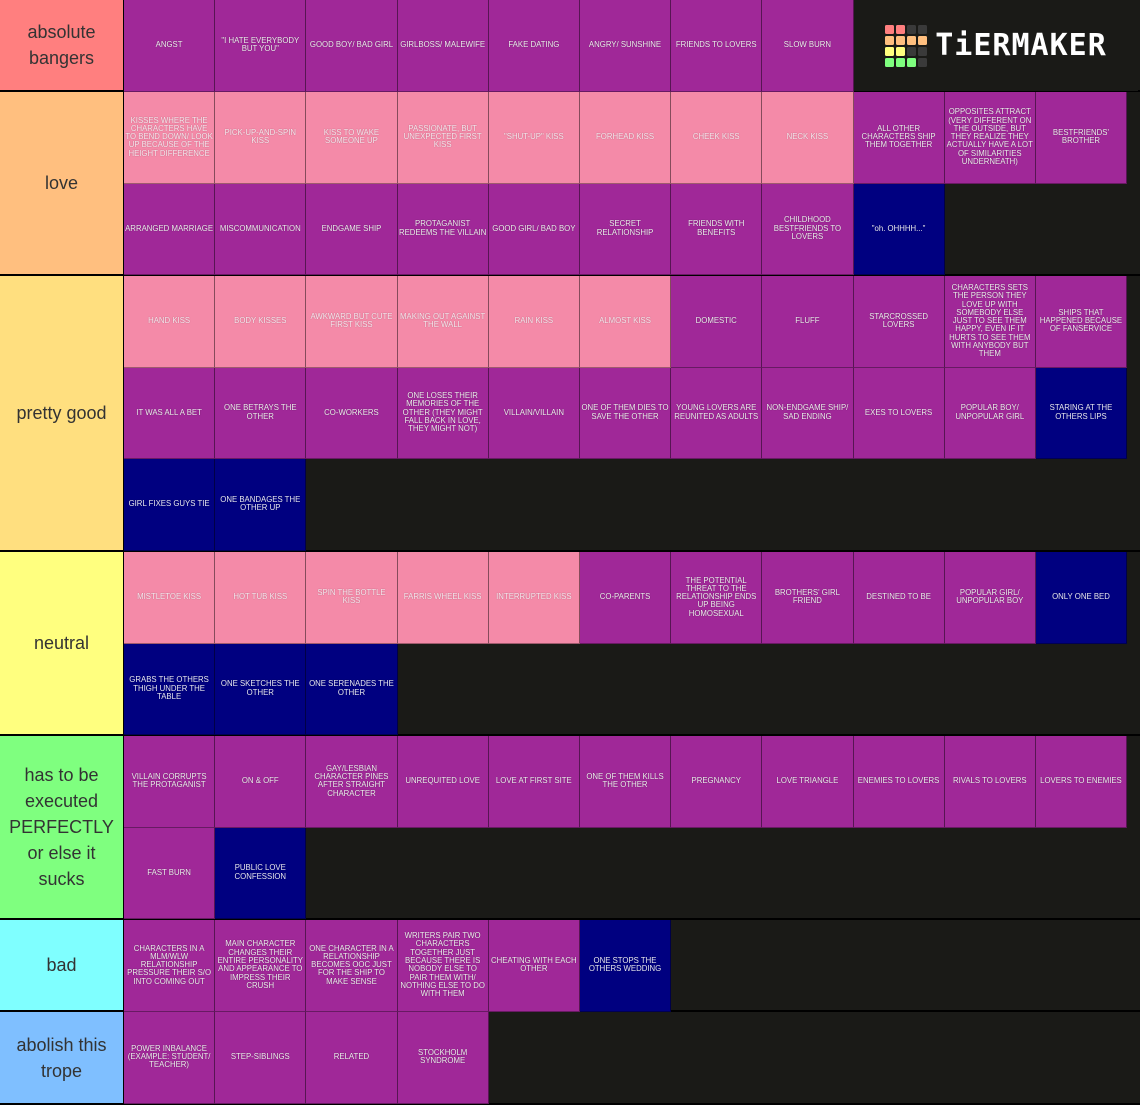 This screenshot has height=1105, width=1140. Describe the element at coordinates (1081, 138) in the screenshot. I see `tier-item-card: BESTFRIENDS' BROTHER` at that location.